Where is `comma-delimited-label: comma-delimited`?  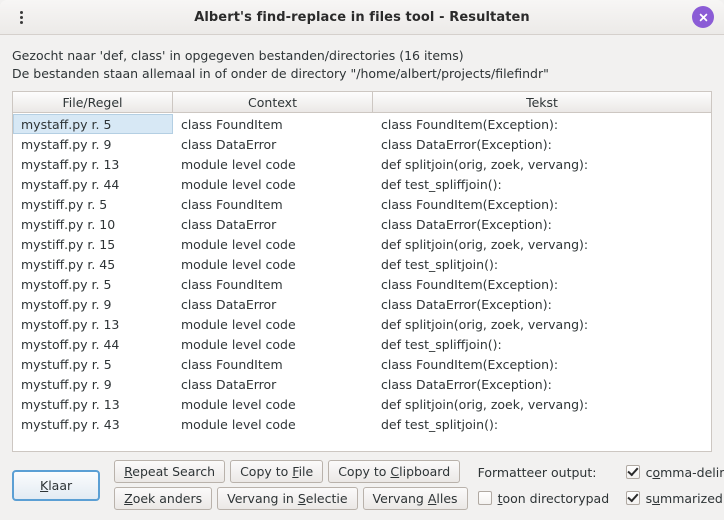 comma-delimited-label: comma-delimited is located at coordinates (684, 472).